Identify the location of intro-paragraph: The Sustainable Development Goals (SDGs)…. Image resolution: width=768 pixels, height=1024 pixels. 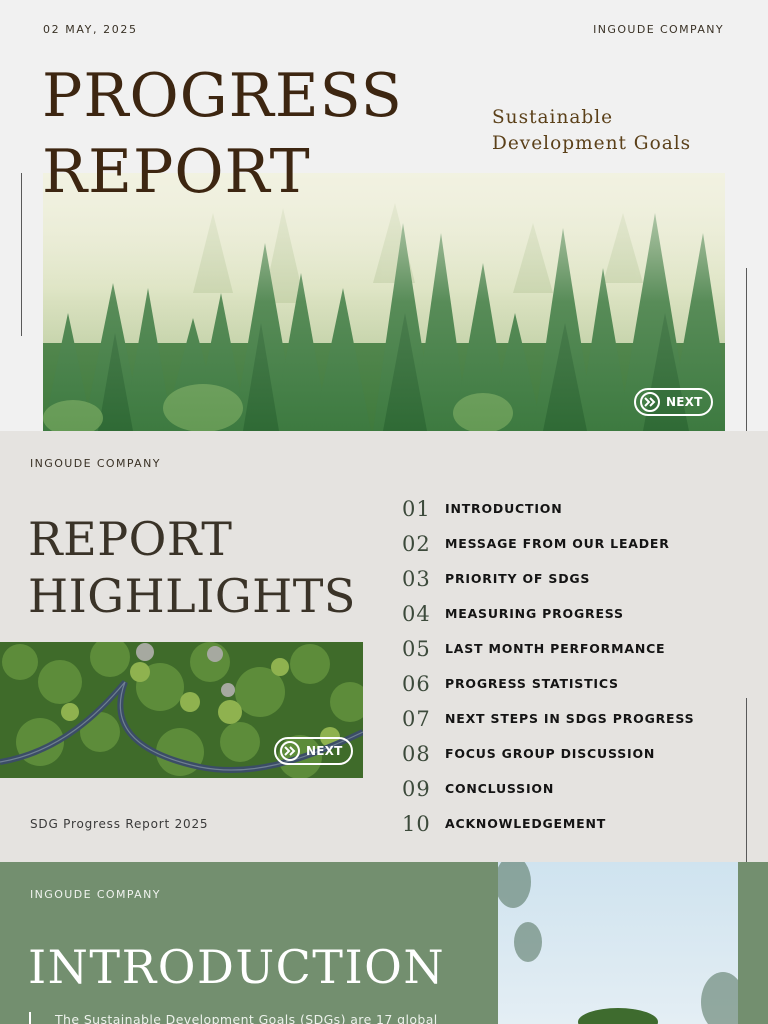
(246, 1018).